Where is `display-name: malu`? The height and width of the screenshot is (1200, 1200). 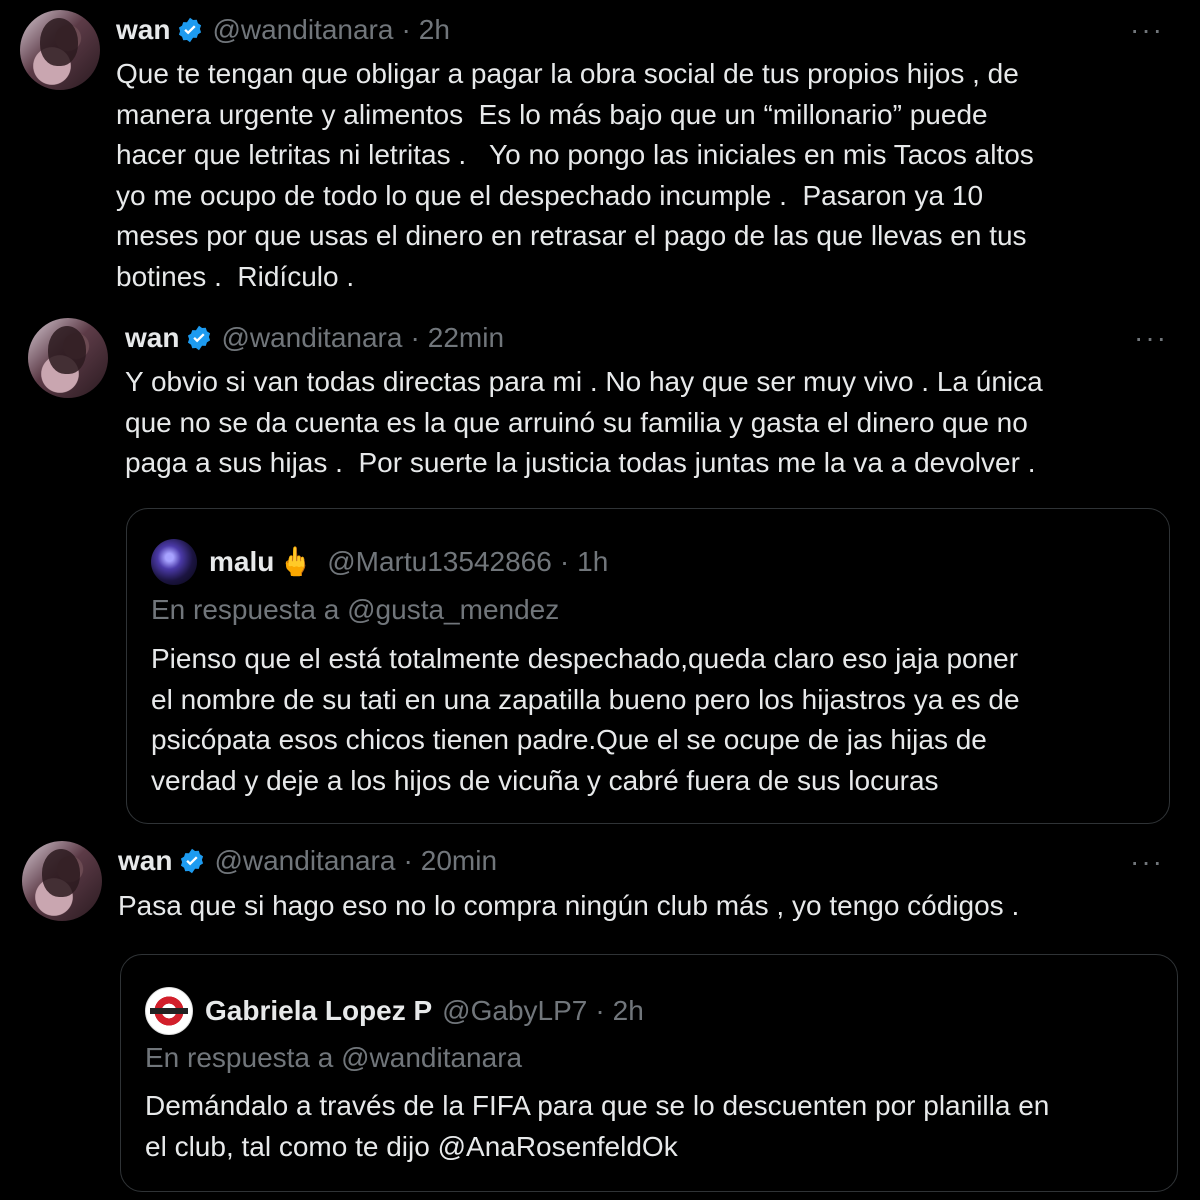
display-name: malu is located at coordinates (242, 561).